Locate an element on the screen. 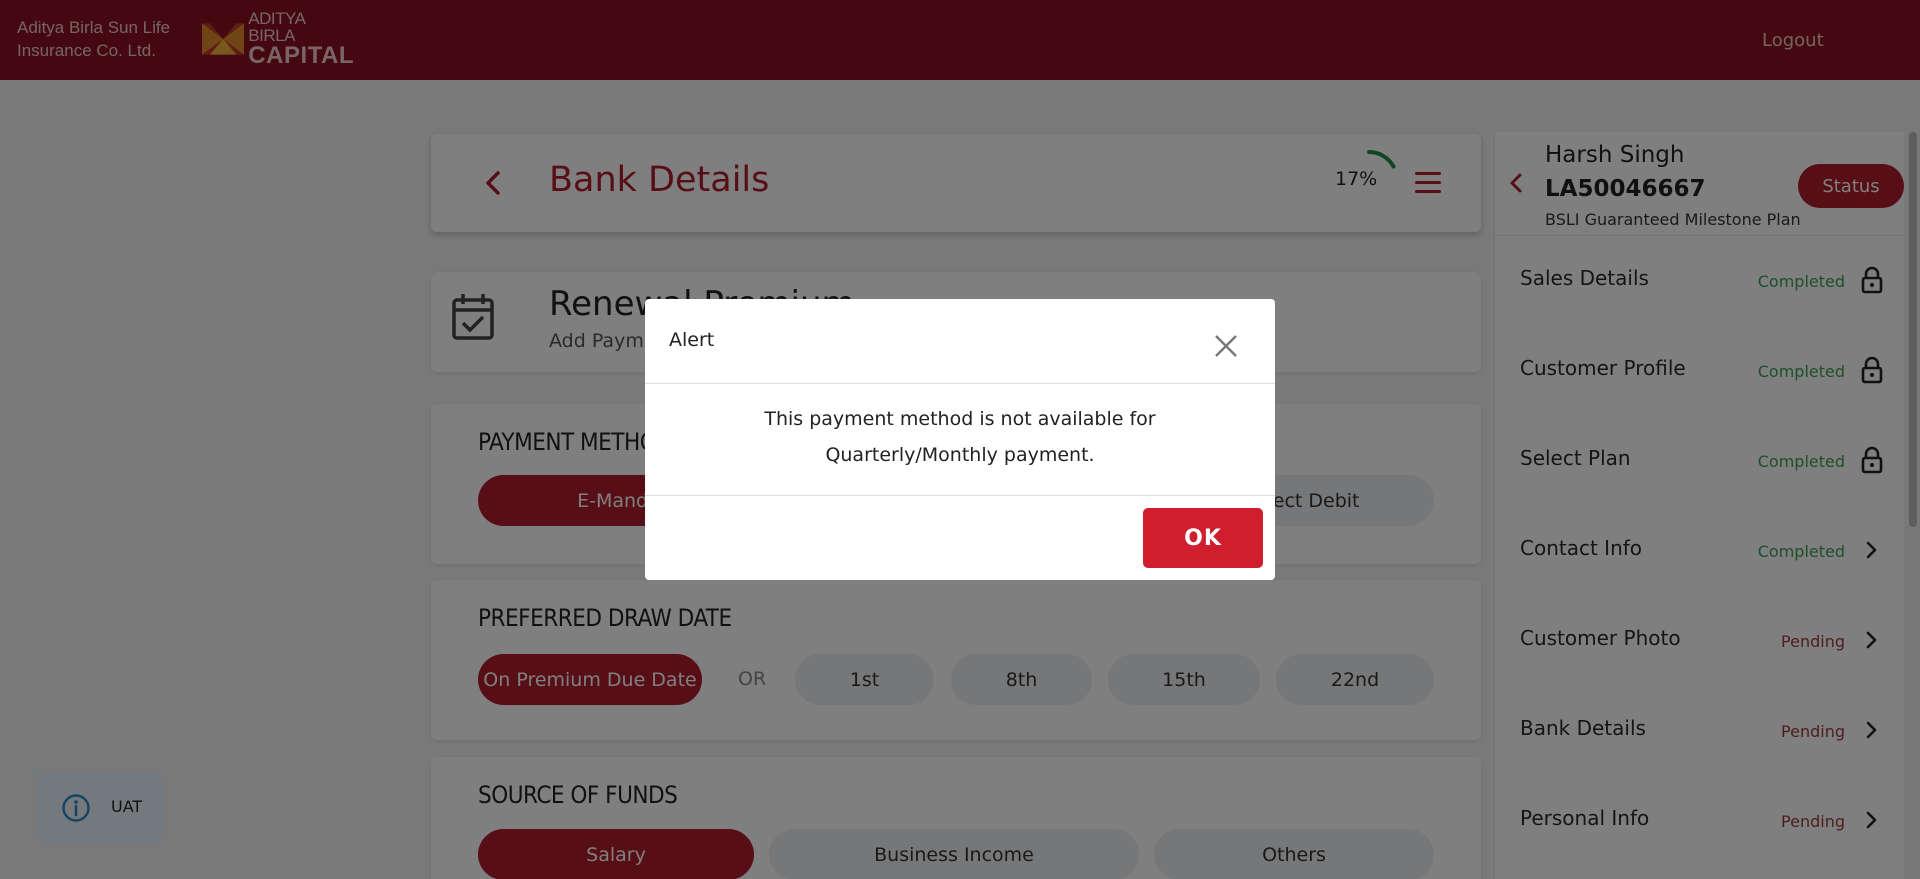  close-icon is located at coordinates (1226, 346).